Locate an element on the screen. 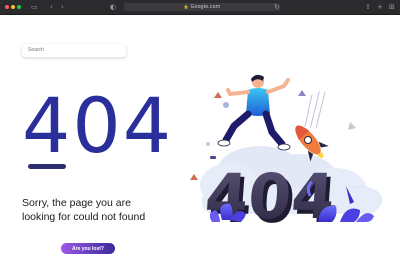  illustration-404-face: 404 is located at coordinates (270, 196).